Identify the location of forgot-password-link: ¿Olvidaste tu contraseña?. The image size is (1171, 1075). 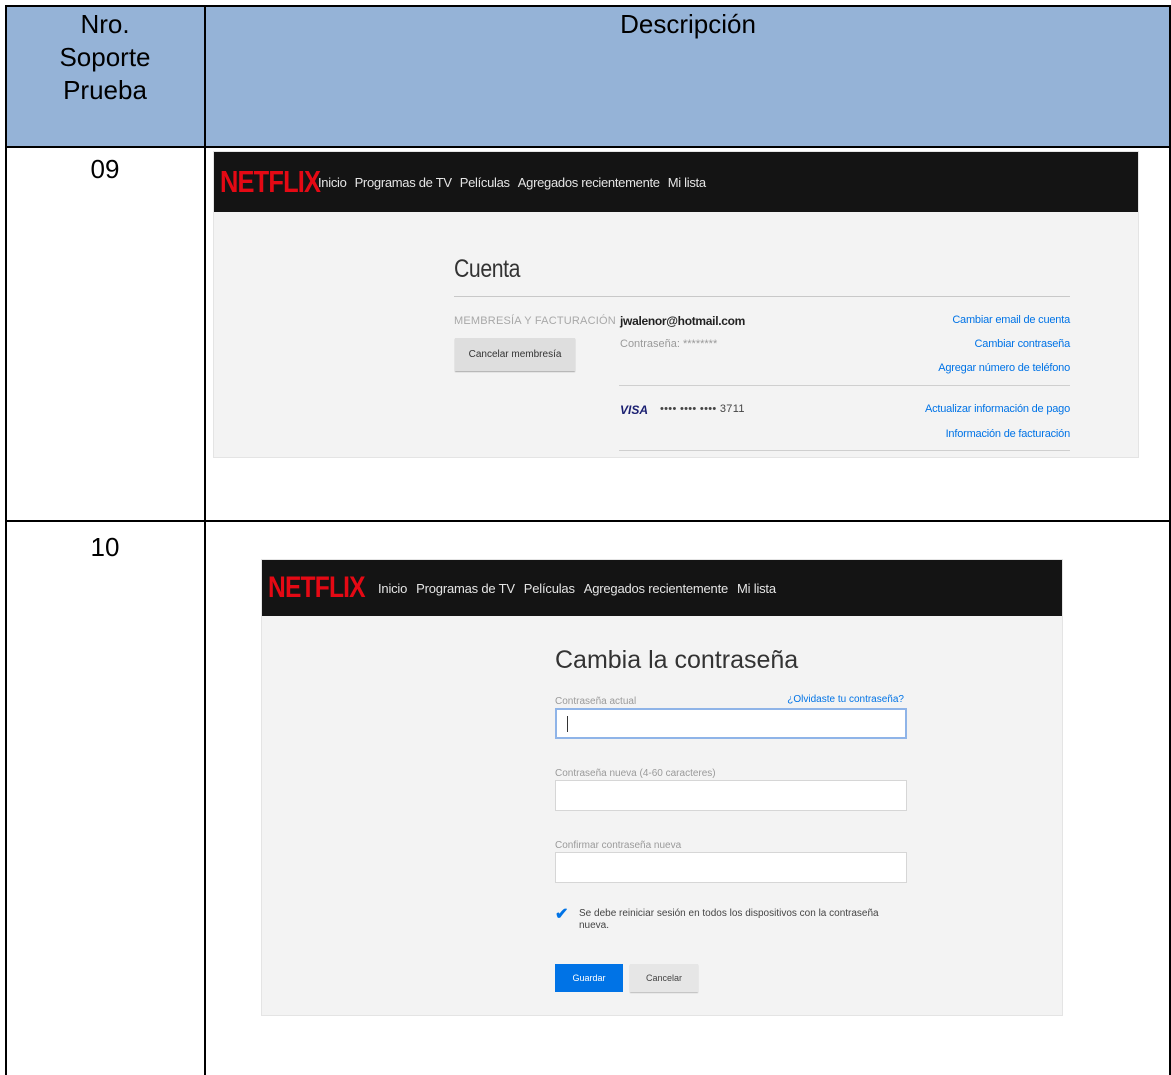
(845, 699).